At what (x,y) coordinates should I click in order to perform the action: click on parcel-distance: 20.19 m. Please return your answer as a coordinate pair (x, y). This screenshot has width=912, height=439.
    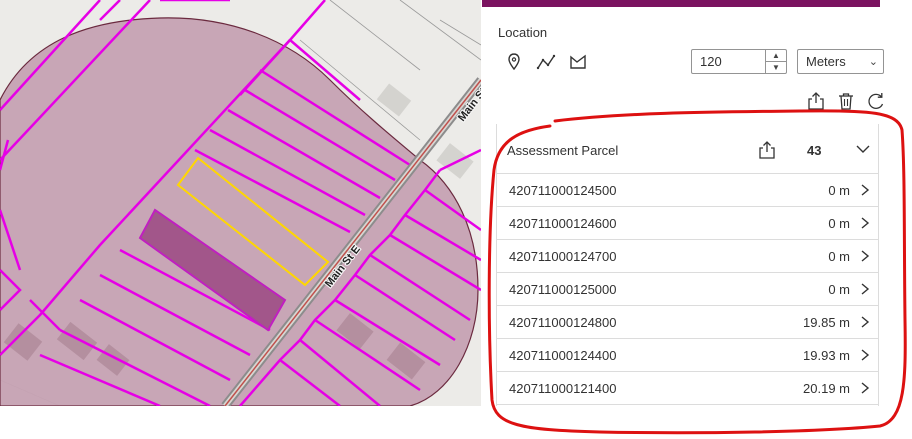
    Looking at the image, I should click on (826, 388).